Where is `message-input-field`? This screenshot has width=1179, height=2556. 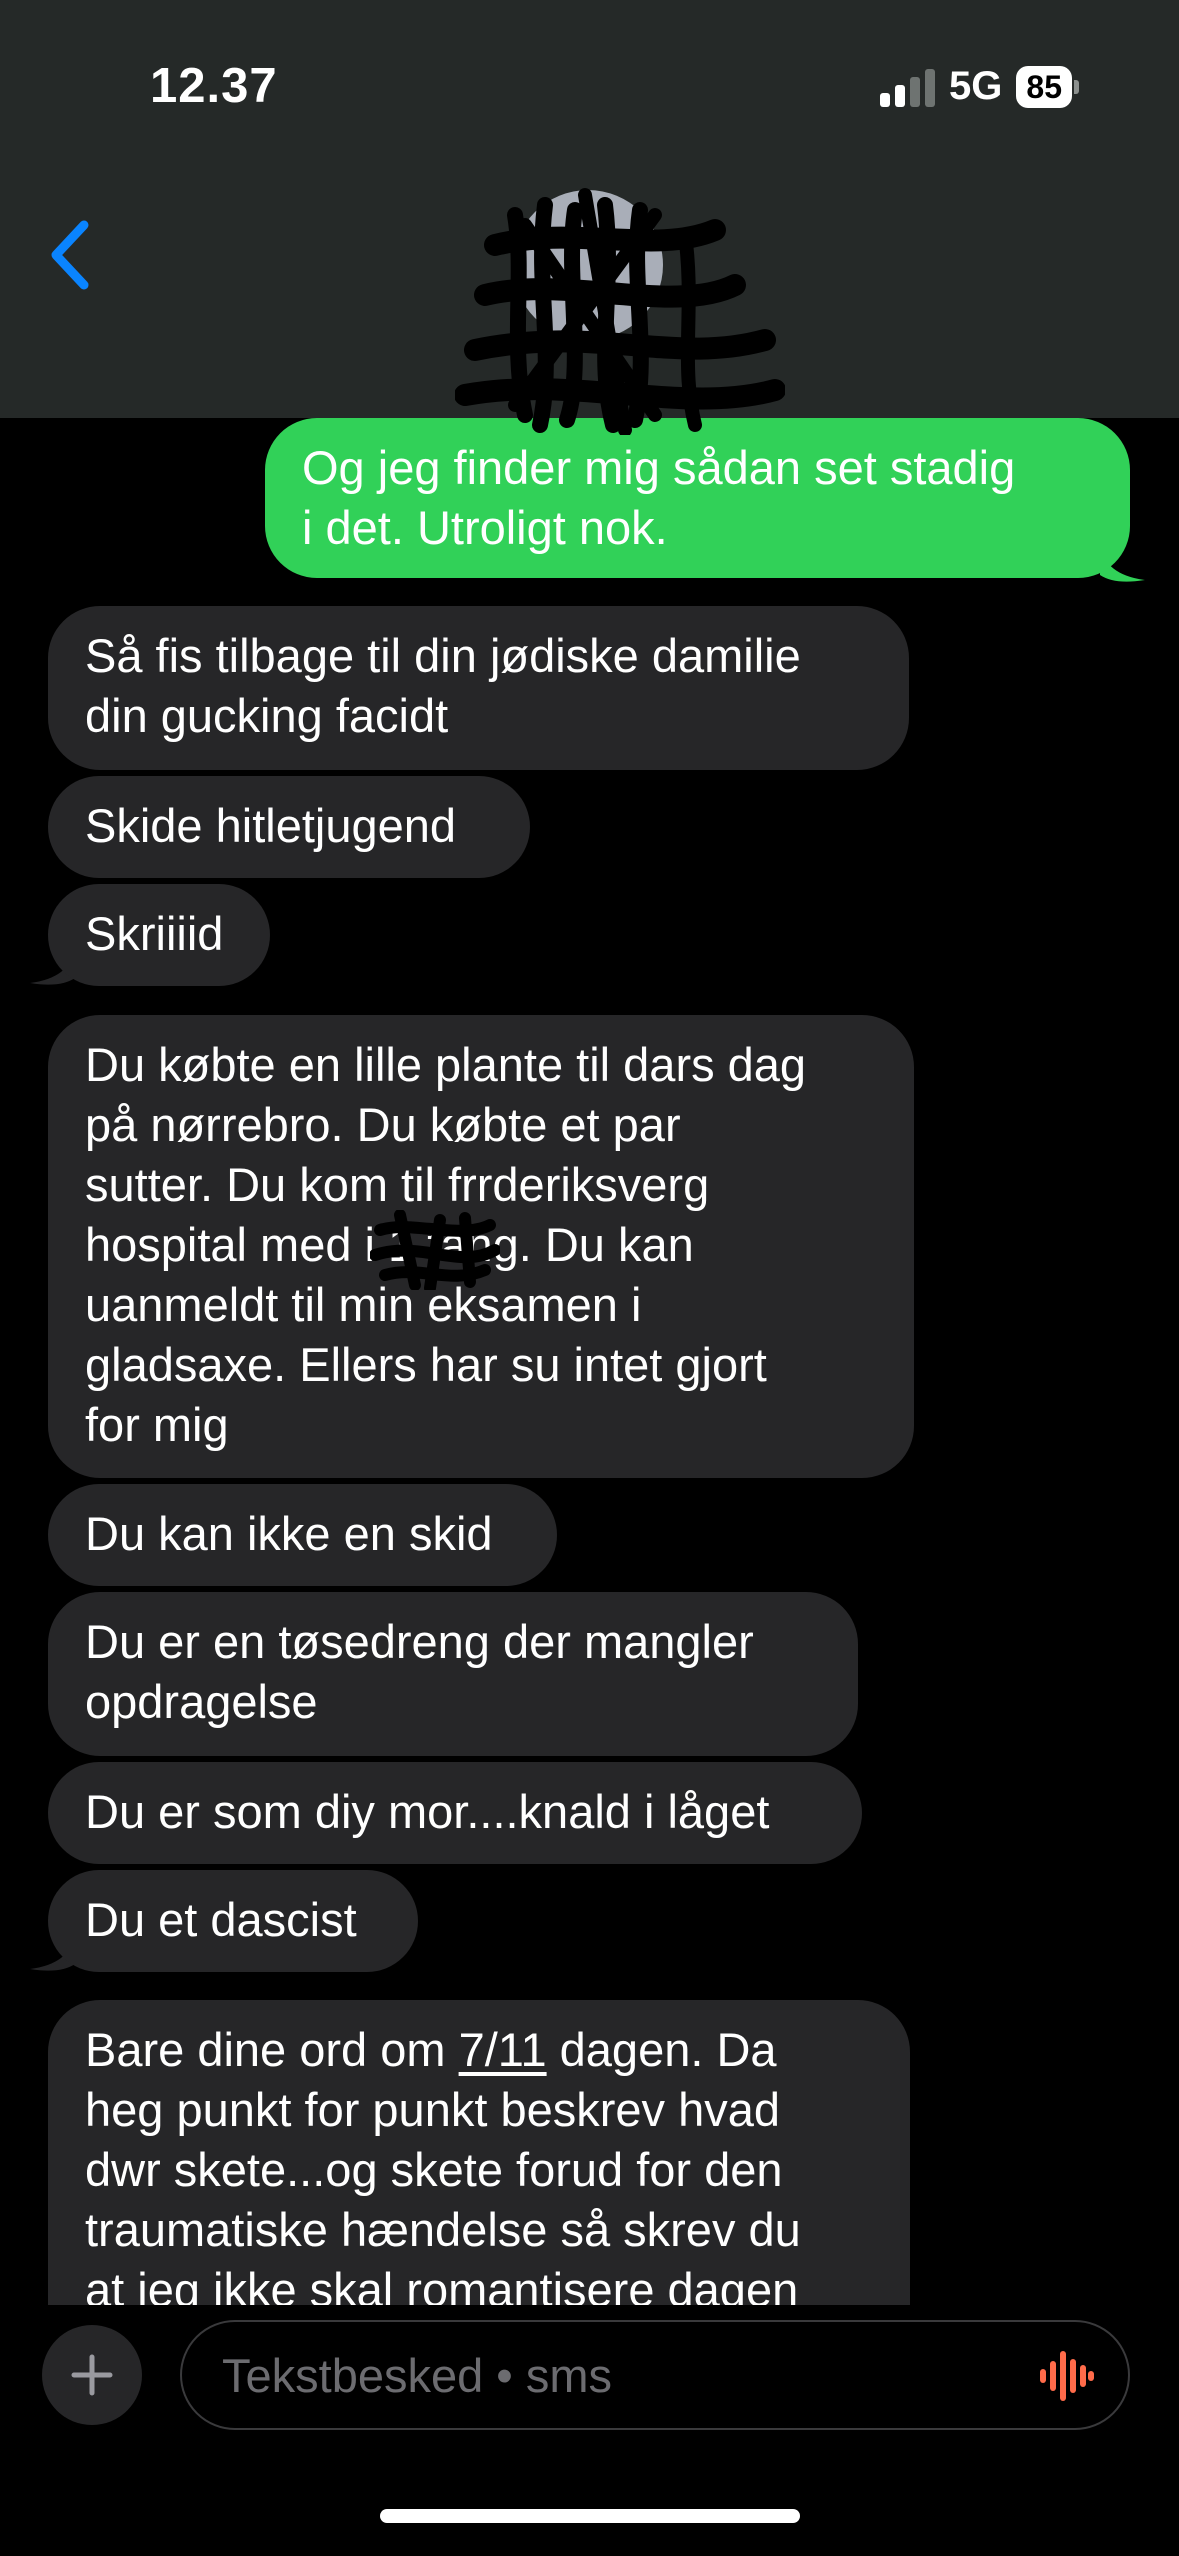 message-input-field is located at coordinates (655, 2375).